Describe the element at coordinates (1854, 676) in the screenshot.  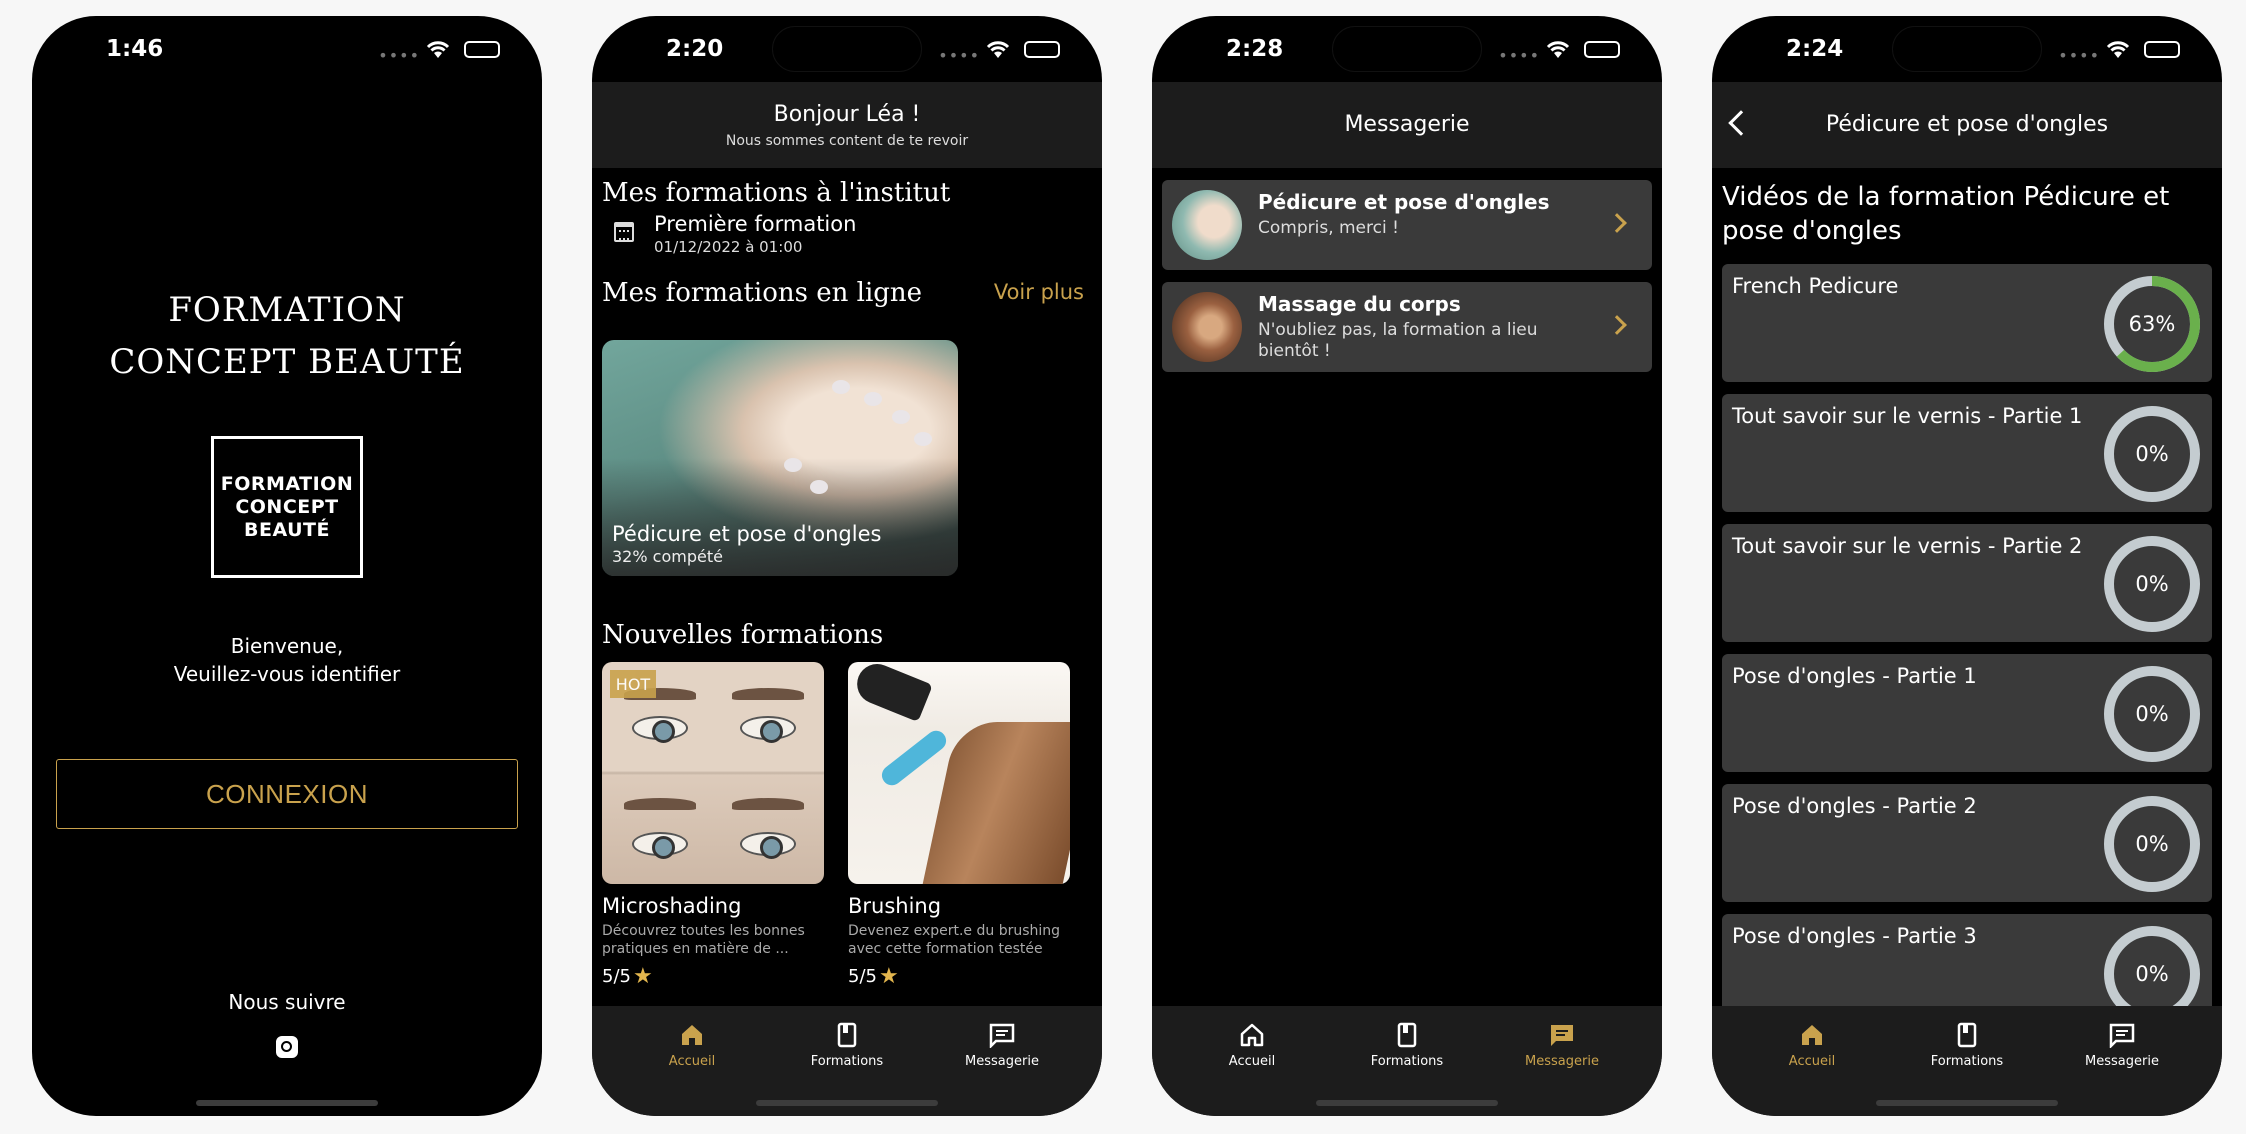
I see `video-name: Pose d'ongles - Partie 1` at that location.